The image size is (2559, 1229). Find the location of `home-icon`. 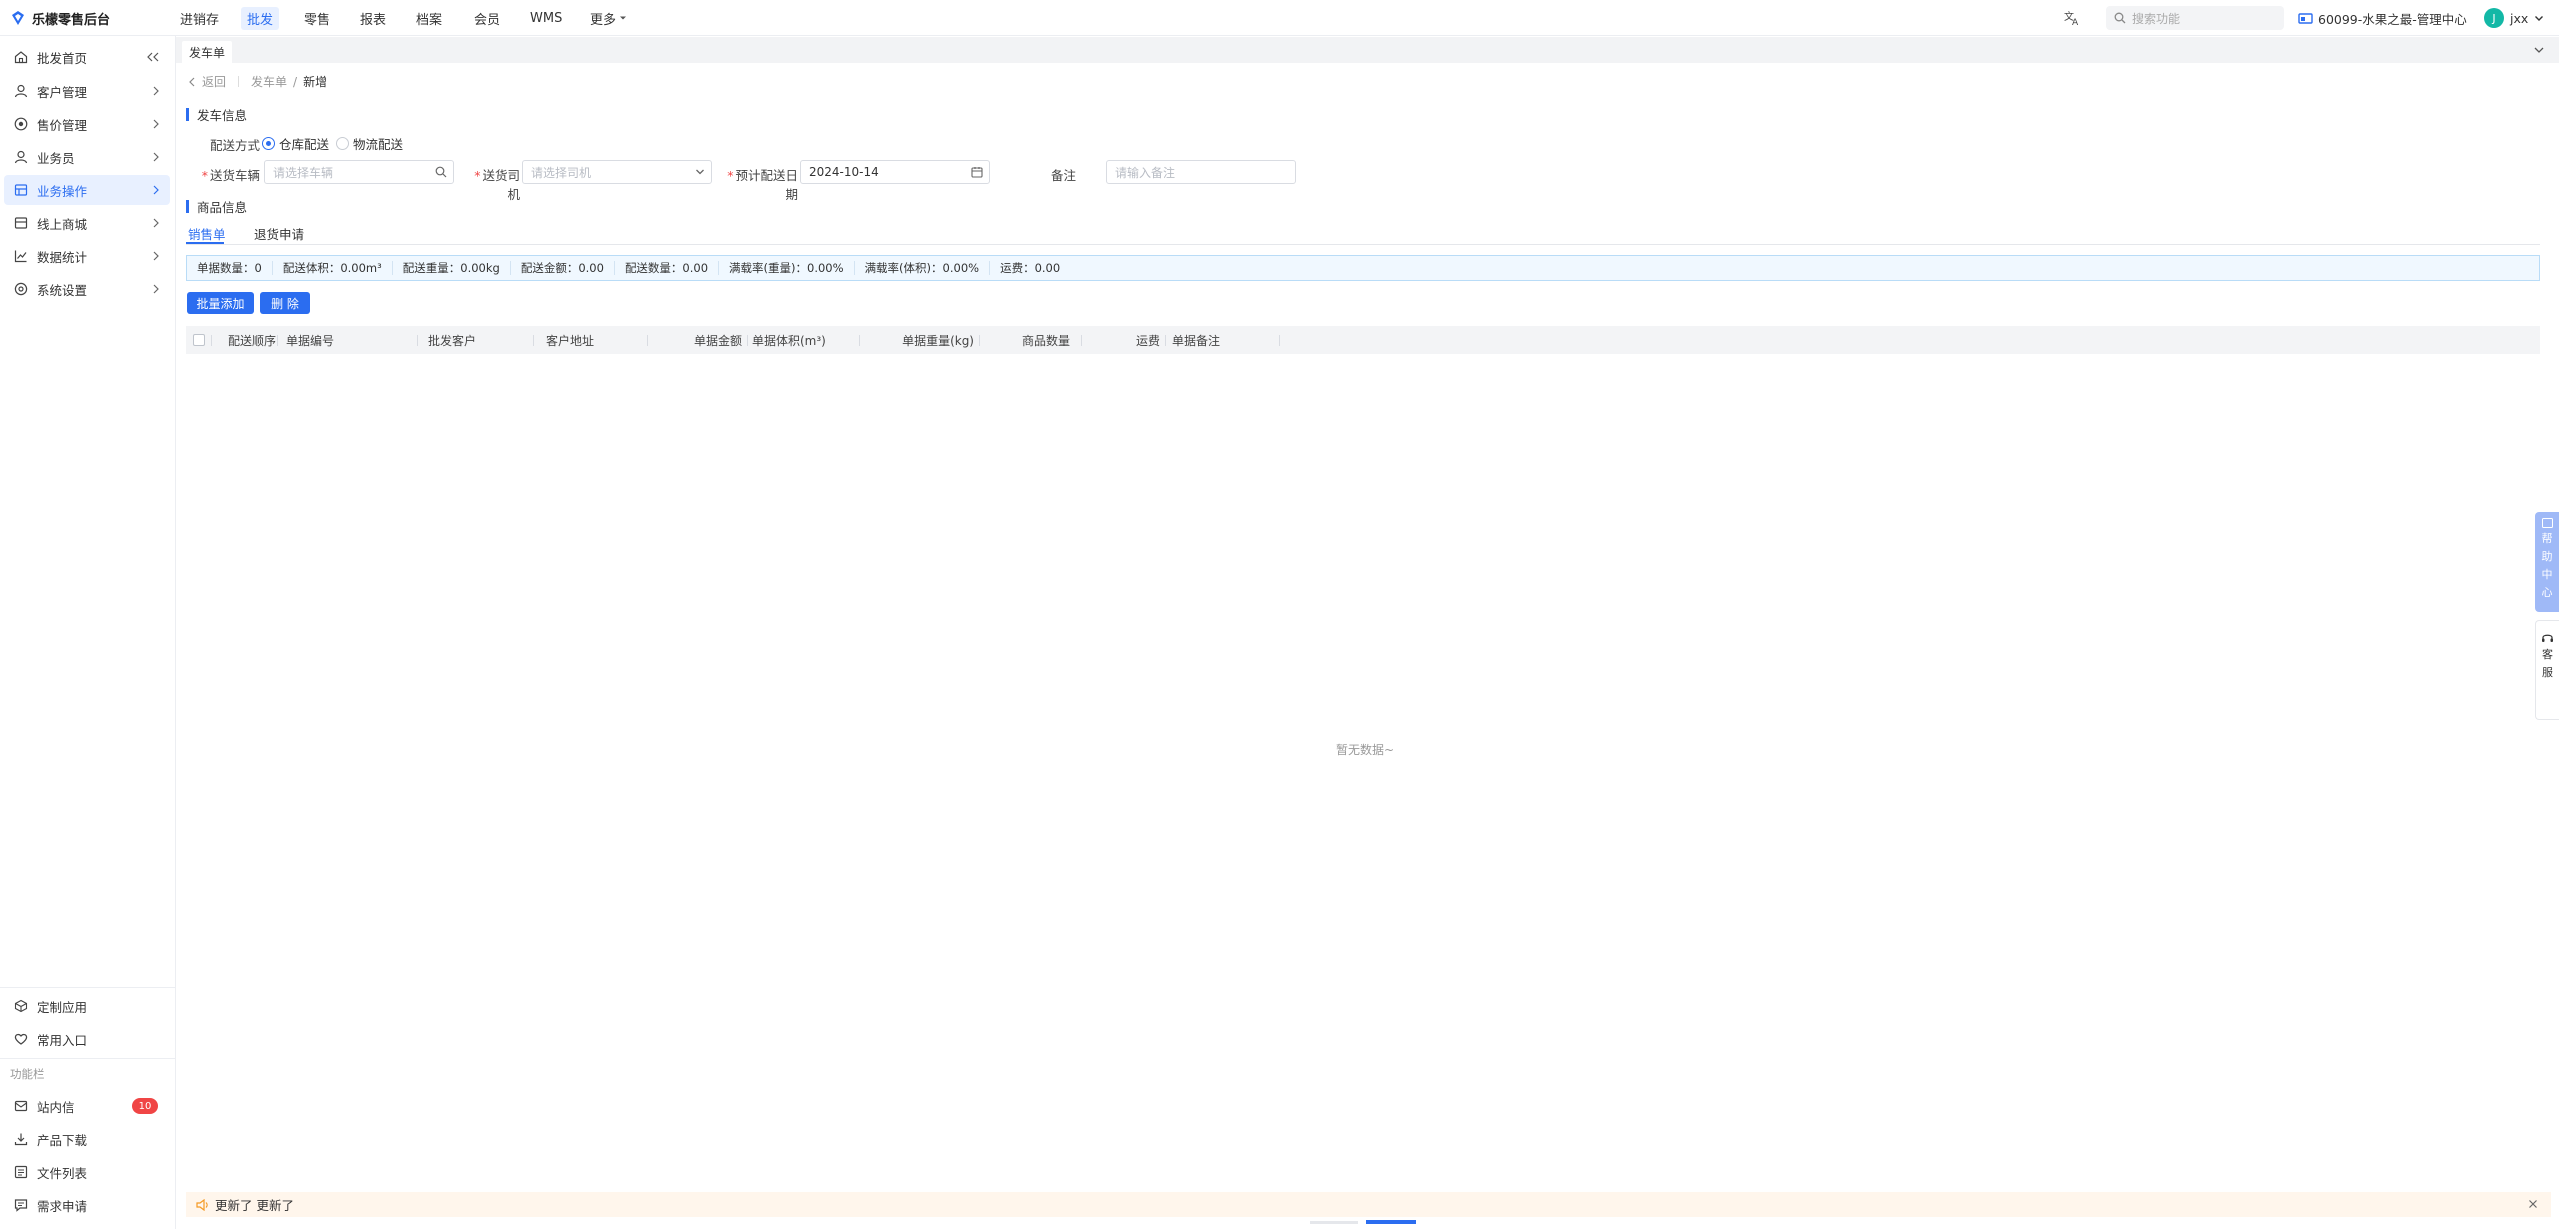

home-icon is located at coordinates (21, 57).